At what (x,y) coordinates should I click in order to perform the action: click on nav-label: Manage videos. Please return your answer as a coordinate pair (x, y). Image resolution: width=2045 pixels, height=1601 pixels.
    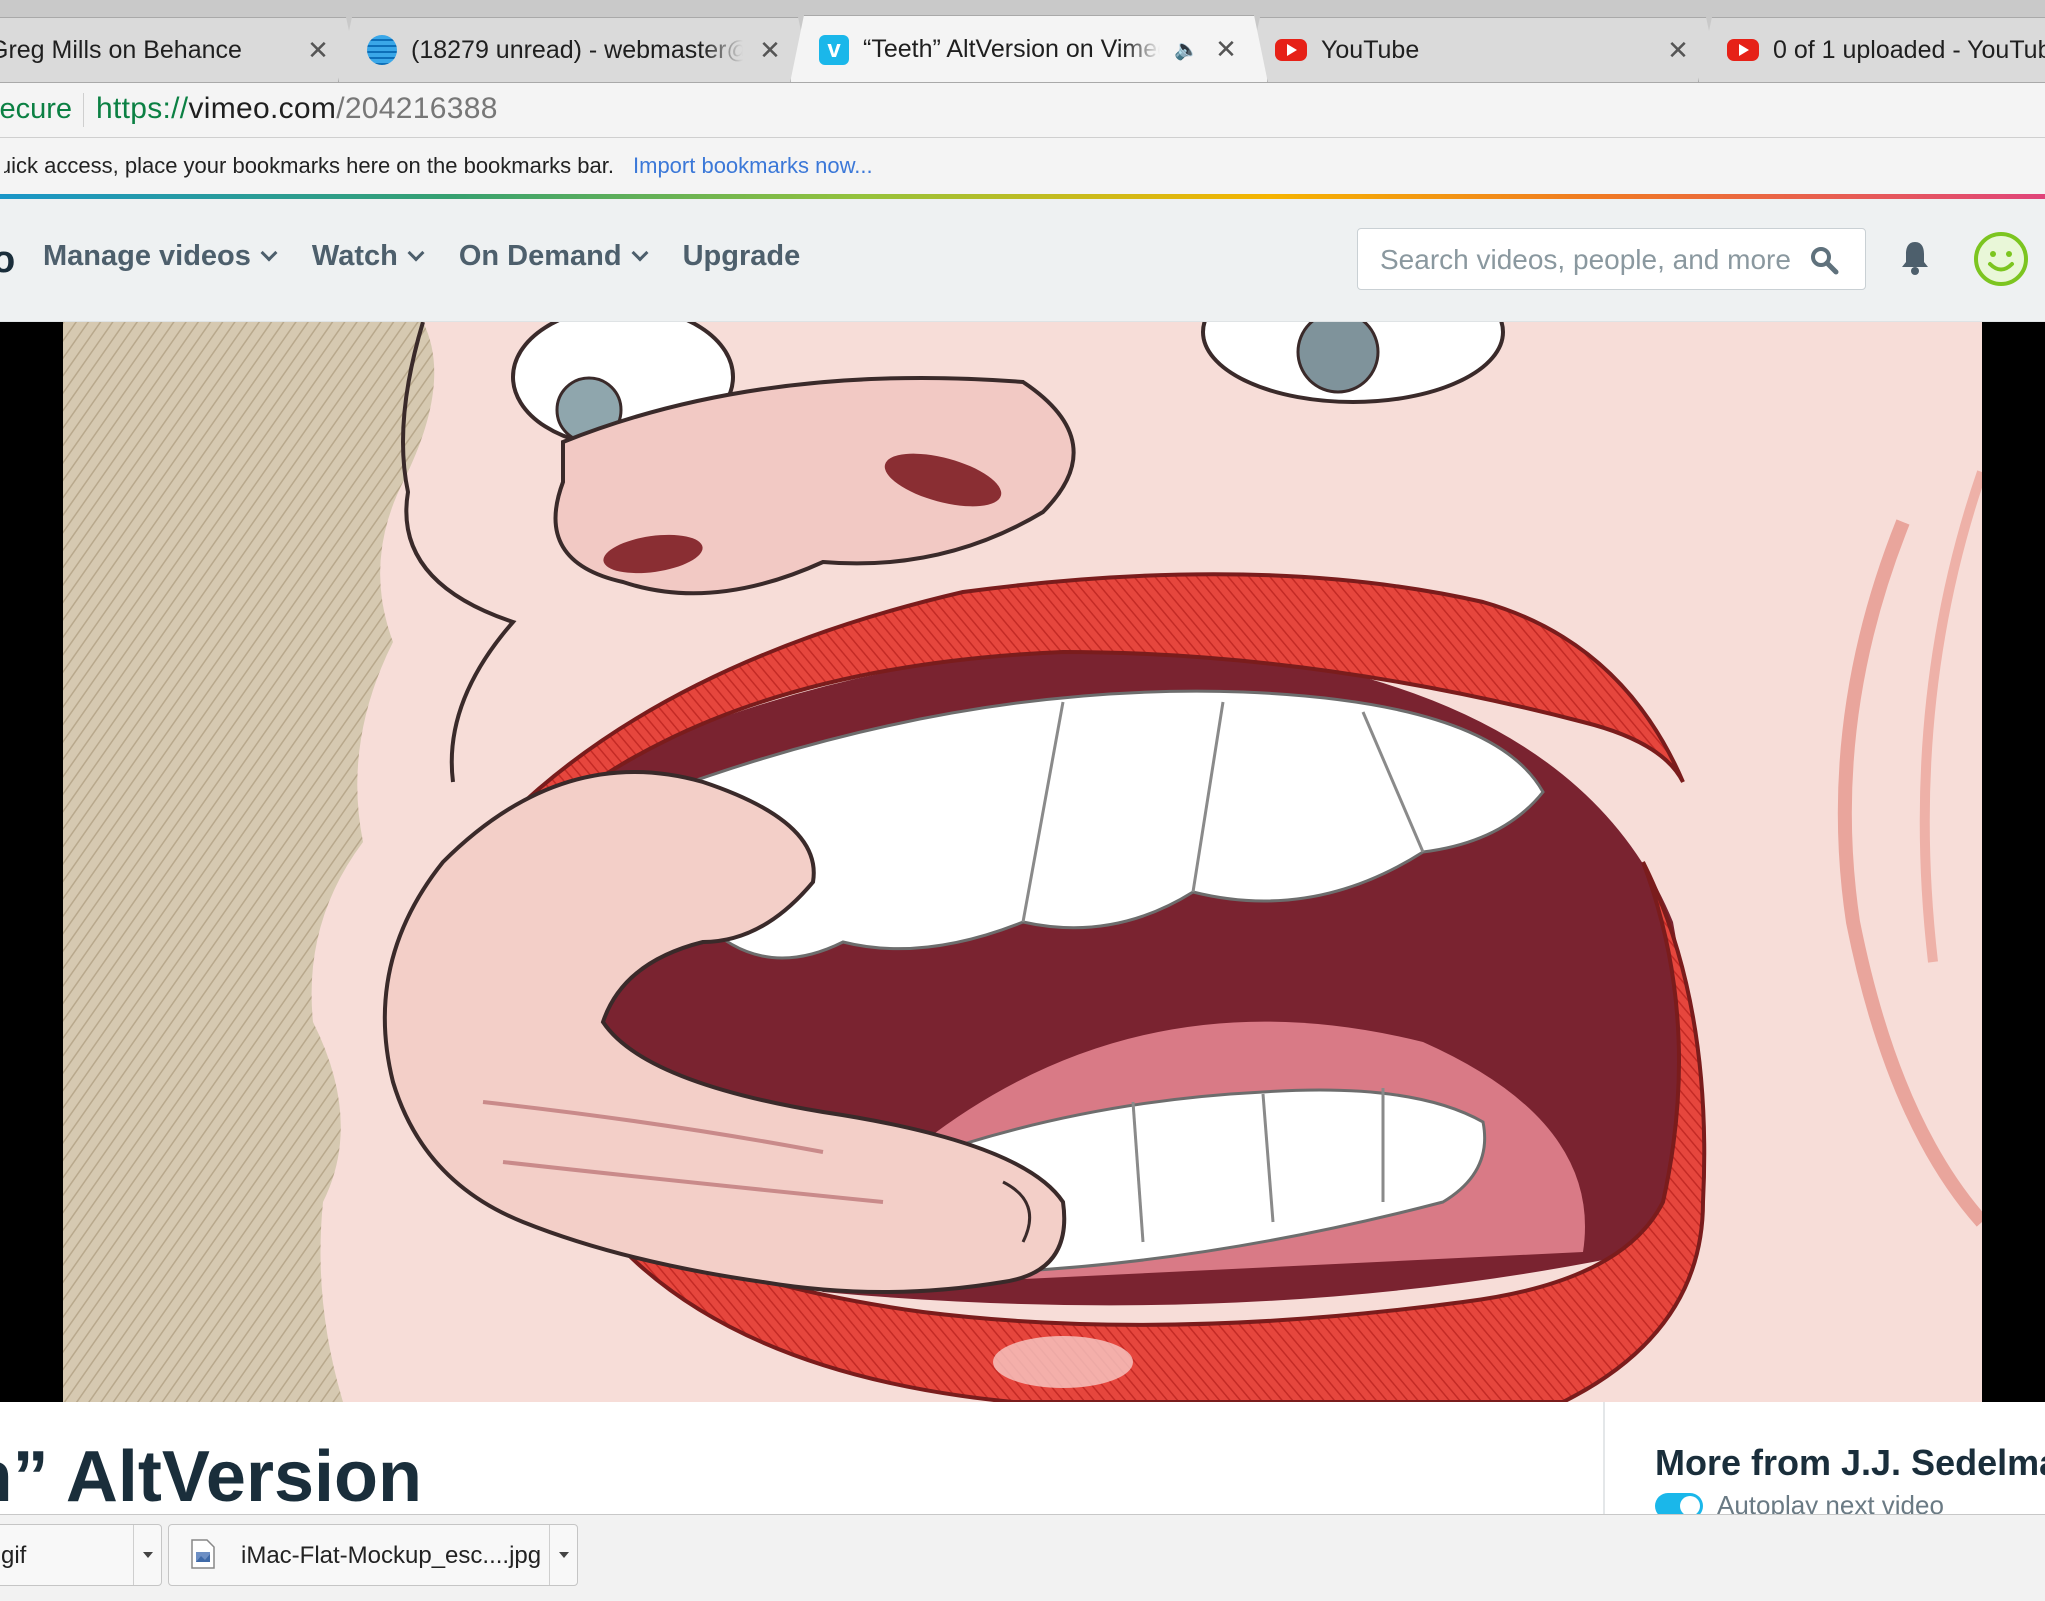
    Looking at the image, I should click on (147, 256).